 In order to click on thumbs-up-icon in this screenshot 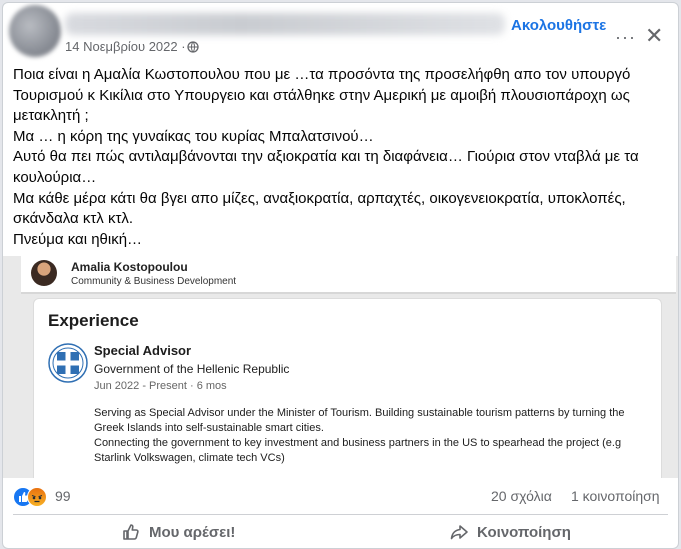, I will do `click(131, 532)`.